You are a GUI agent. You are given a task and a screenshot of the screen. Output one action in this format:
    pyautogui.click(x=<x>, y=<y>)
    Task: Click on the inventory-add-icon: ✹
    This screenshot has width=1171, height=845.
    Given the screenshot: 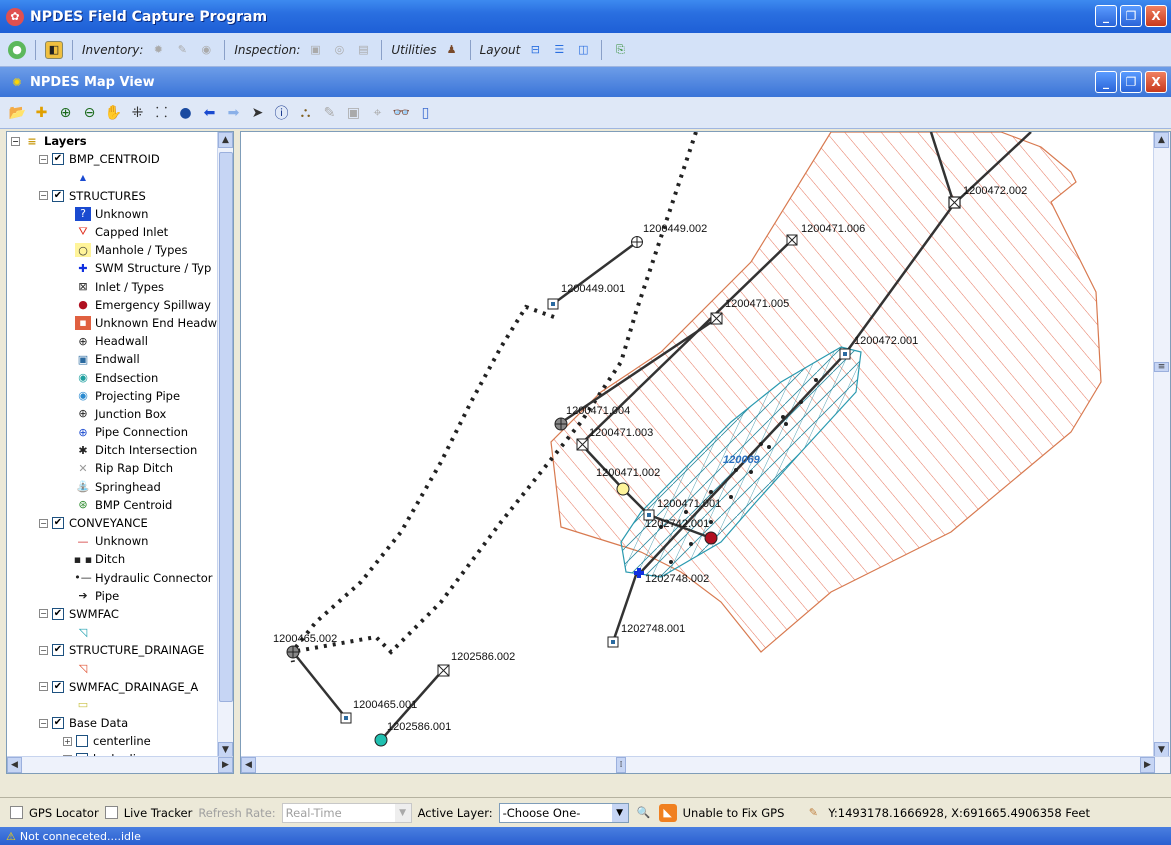 What is the action you would take?
    pyautogui.click(x=158, y=50)
    